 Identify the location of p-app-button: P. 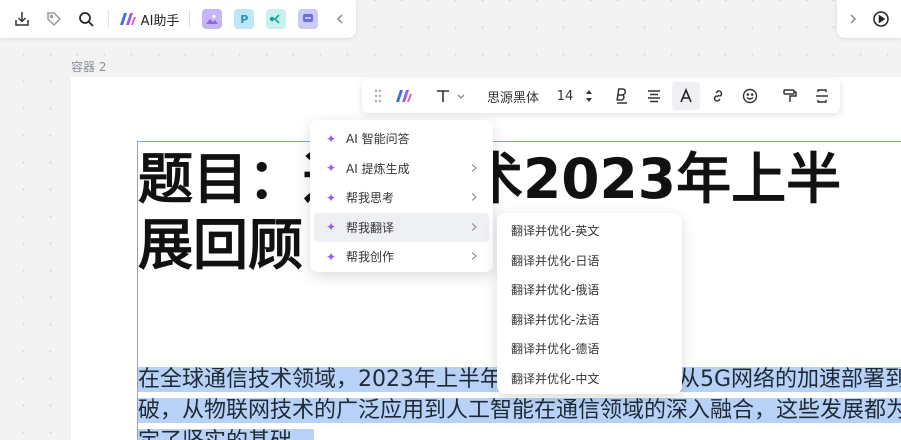
(244, 19).